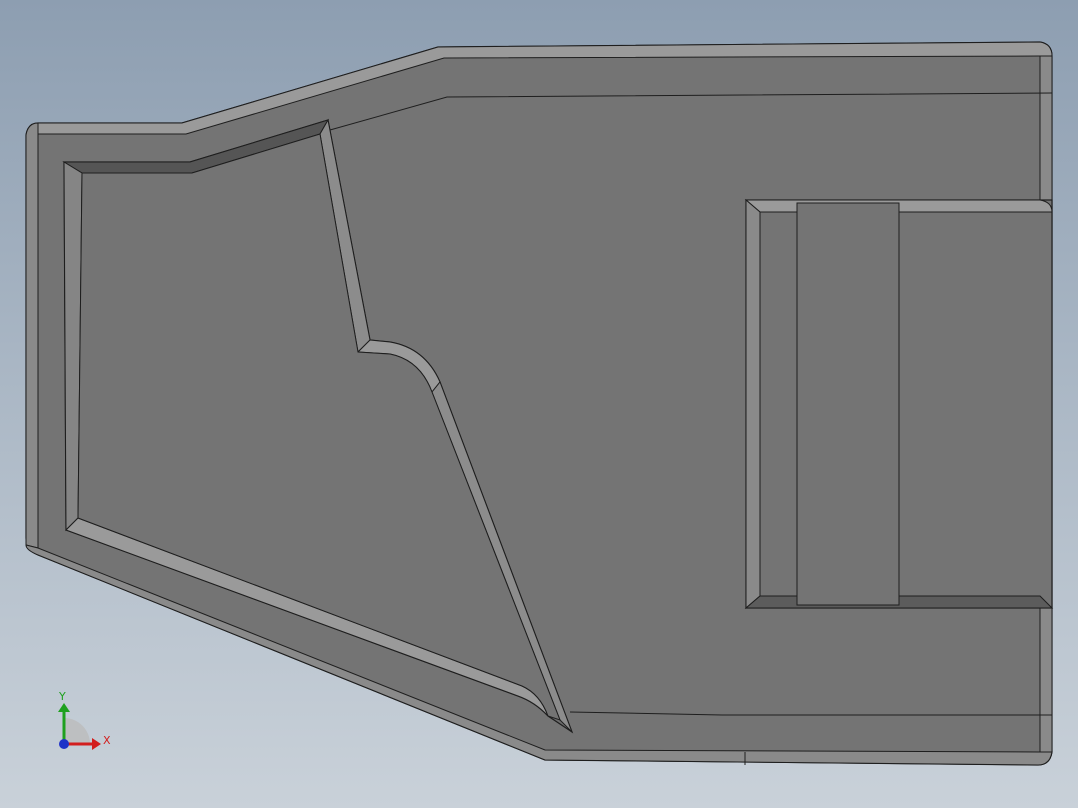  I want to click on triad-x-label: X, so click(107, 740).